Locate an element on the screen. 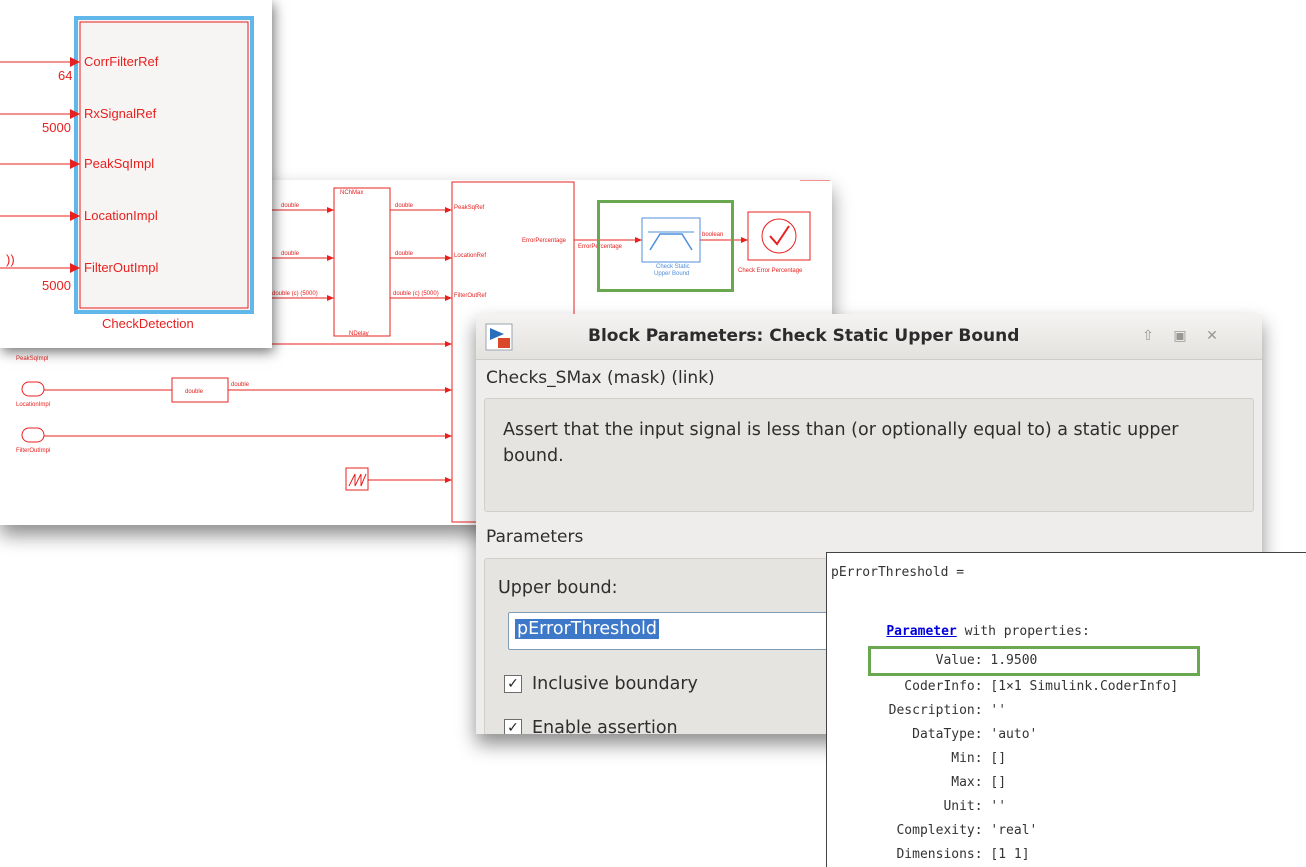  check-static-highlight is located at coordinates (665, 246).